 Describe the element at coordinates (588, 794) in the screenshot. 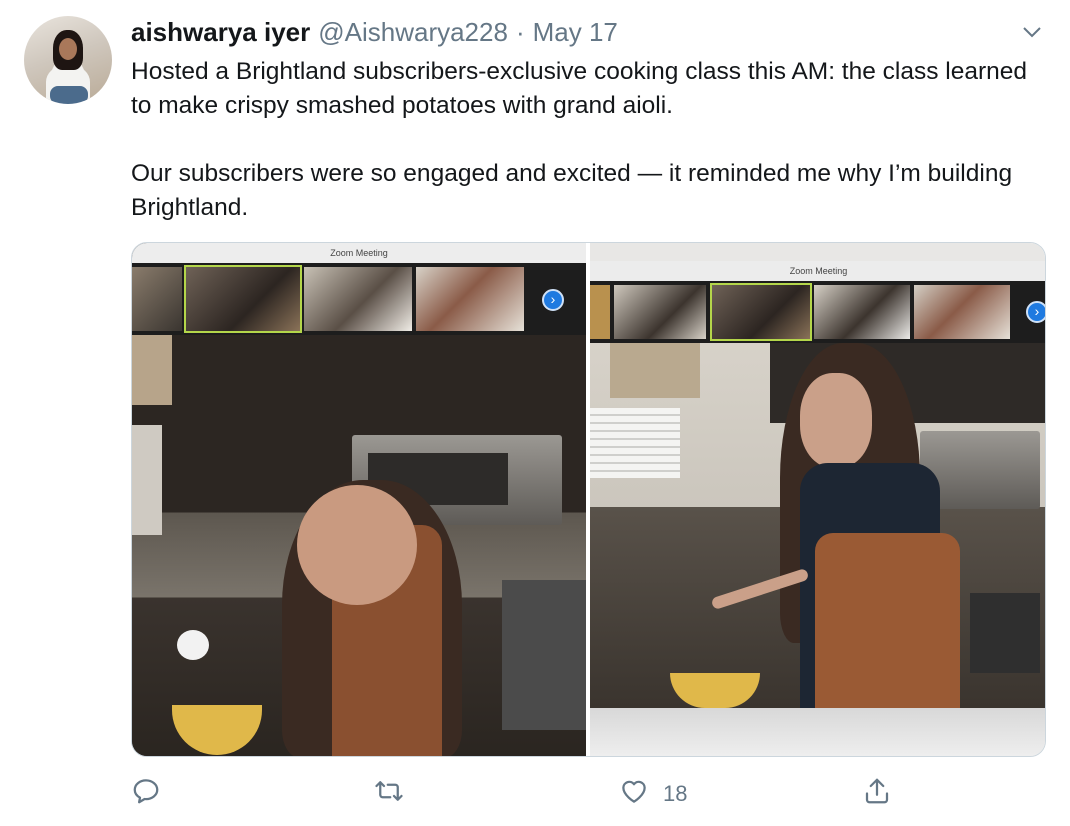

I see `tweet-actions: 18` at that location.